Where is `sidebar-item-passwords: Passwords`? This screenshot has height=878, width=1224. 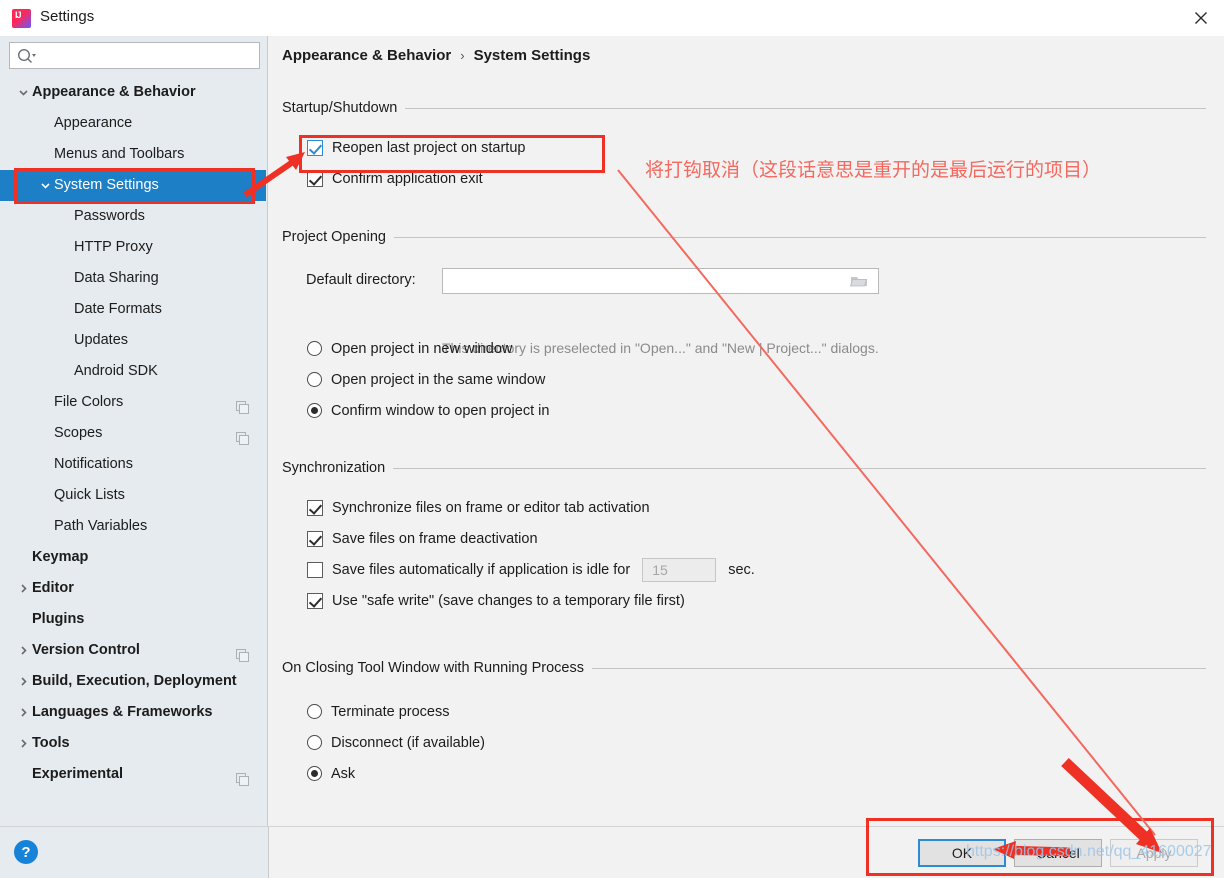
sidebar-item-passwords: Passwords is located at coordinates (133, 216).